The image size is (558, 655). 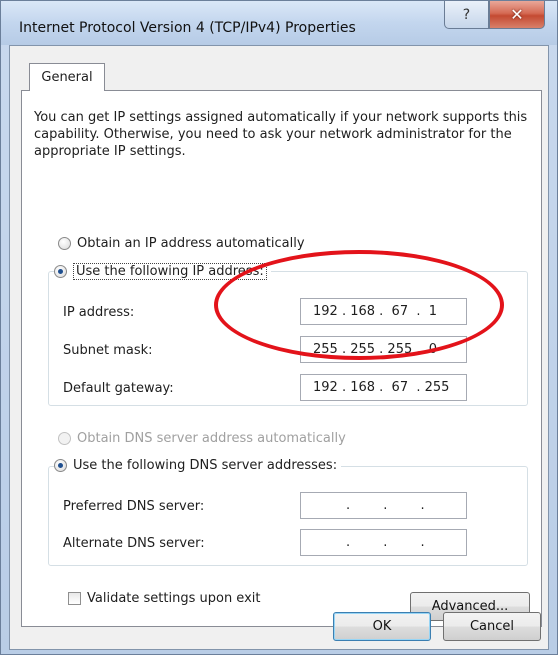 I want to click on preferred-dns-label: Preferred DNS server:, so click(x=134, y=506).